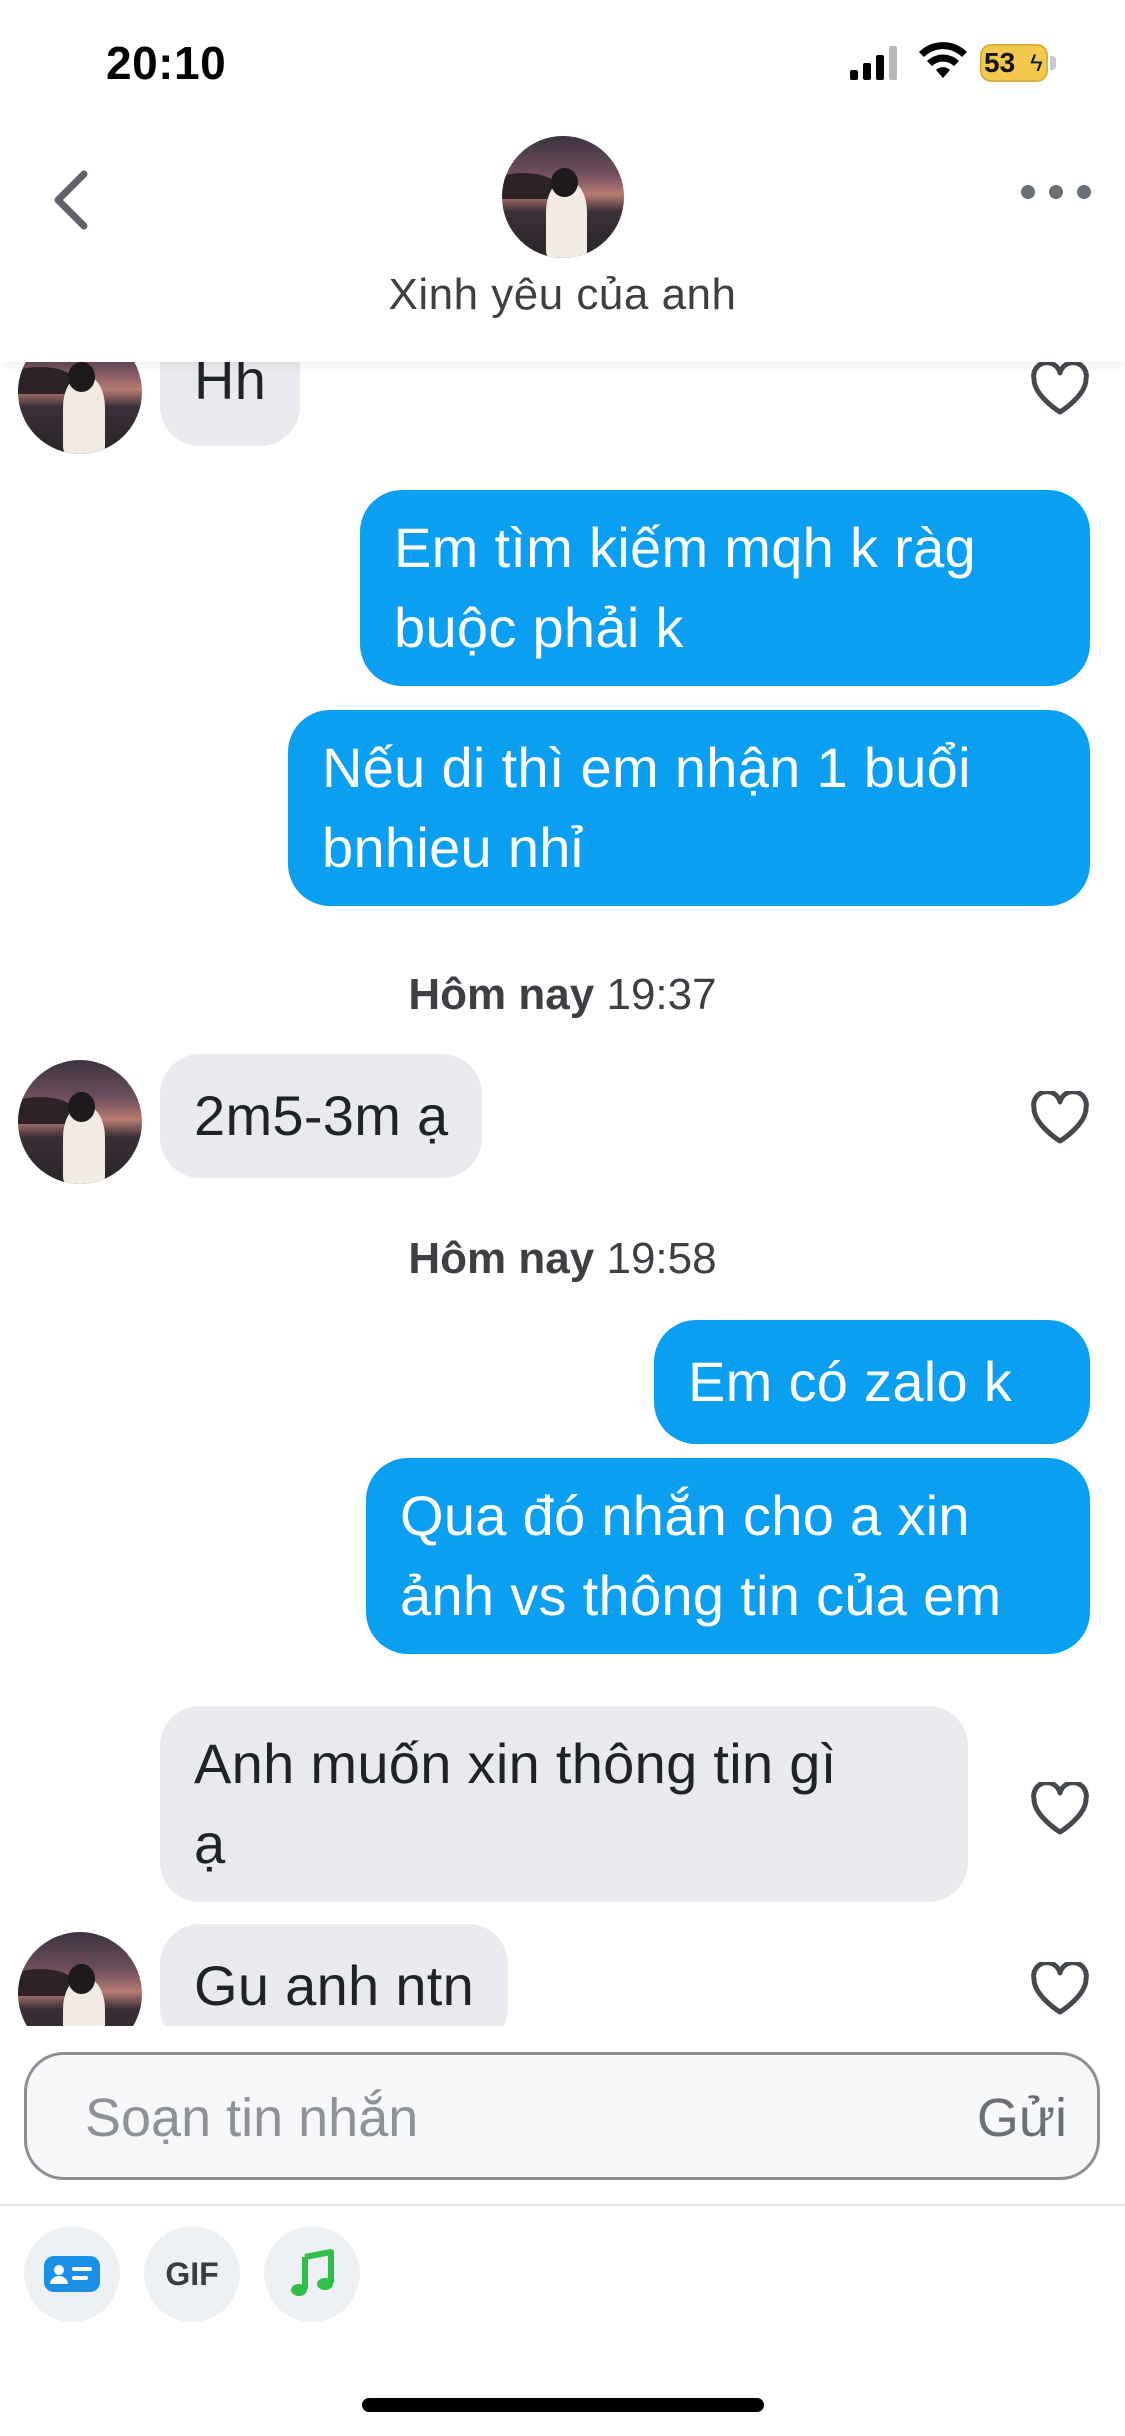 This screenshot has height=2436, width=1125. I want to click on message-line: Anh muốn xin thông tin gì, so click(515, 1763).